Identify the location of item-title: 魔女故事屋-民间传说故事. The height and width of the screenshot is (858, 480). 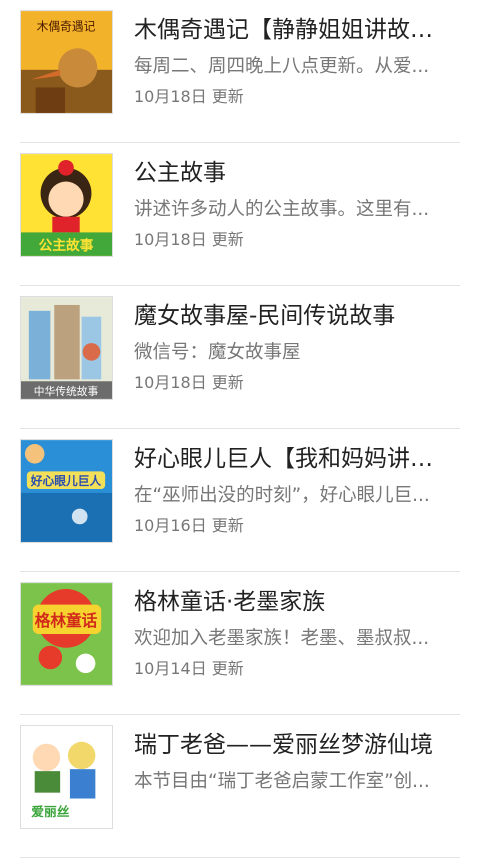
(292, 316).